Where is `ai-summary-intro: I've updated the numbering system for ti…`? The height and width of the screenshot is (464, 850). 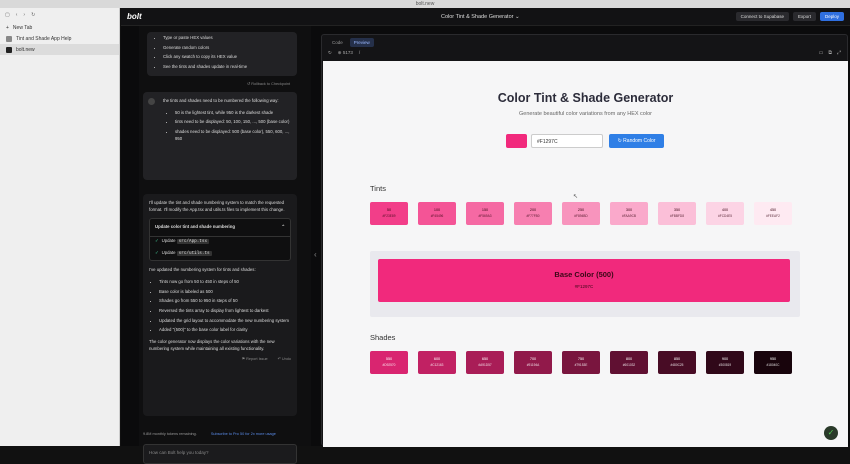 ai-summary-intro: I've updated the numbering system for ti… is located at coordinates (202, 270).